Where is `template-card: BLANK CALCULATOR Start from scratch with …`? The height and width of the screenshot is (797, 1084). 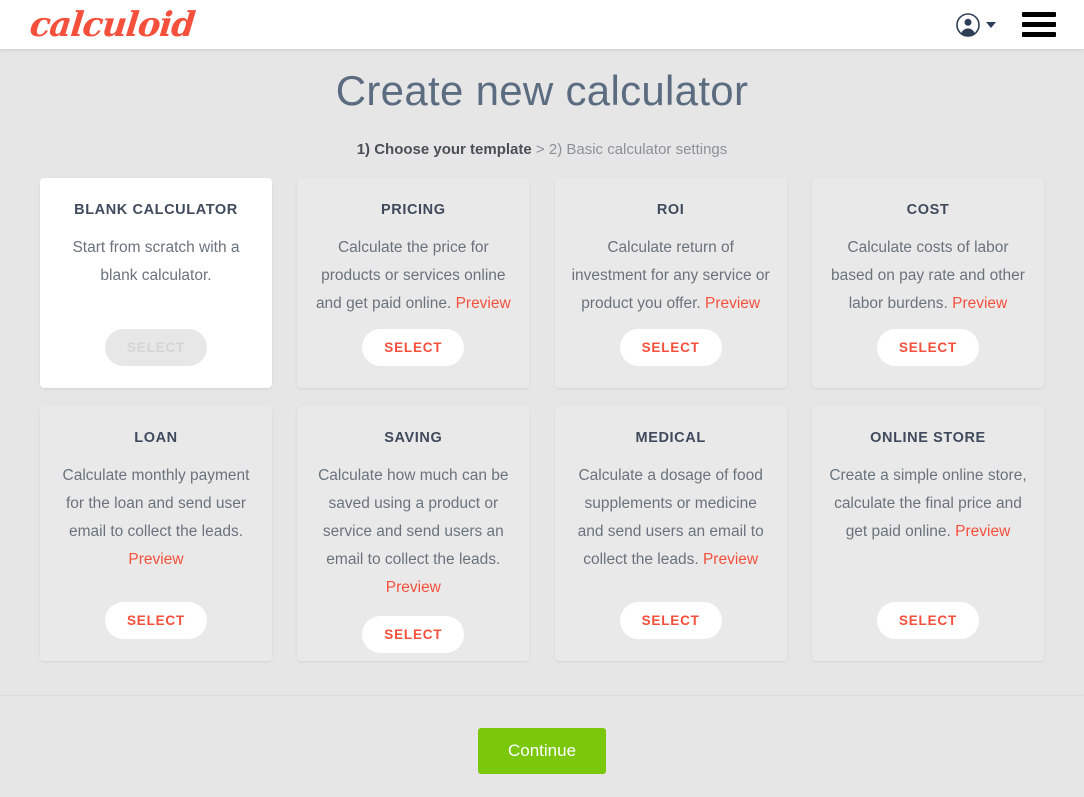
template-card: BLANK CALCULATOR Start from scratch with … is located at coordinates (156, 283).